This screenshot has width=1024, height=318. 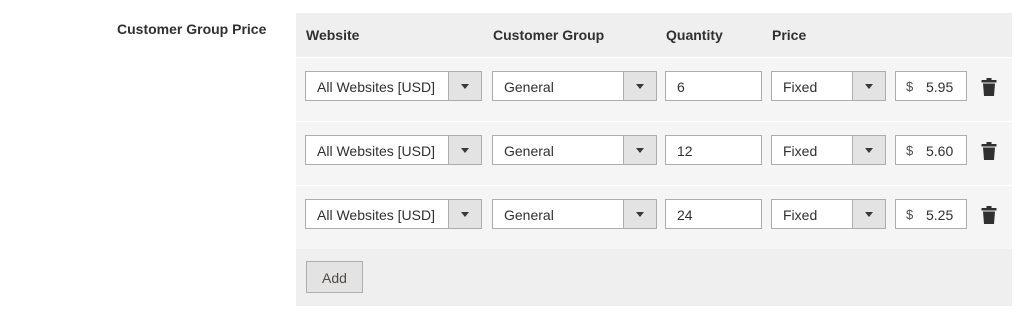 What do you see at coordinates (333, 35) in the screenshot?
I see `column-header-website: Website` at bounding box center [333, 35].